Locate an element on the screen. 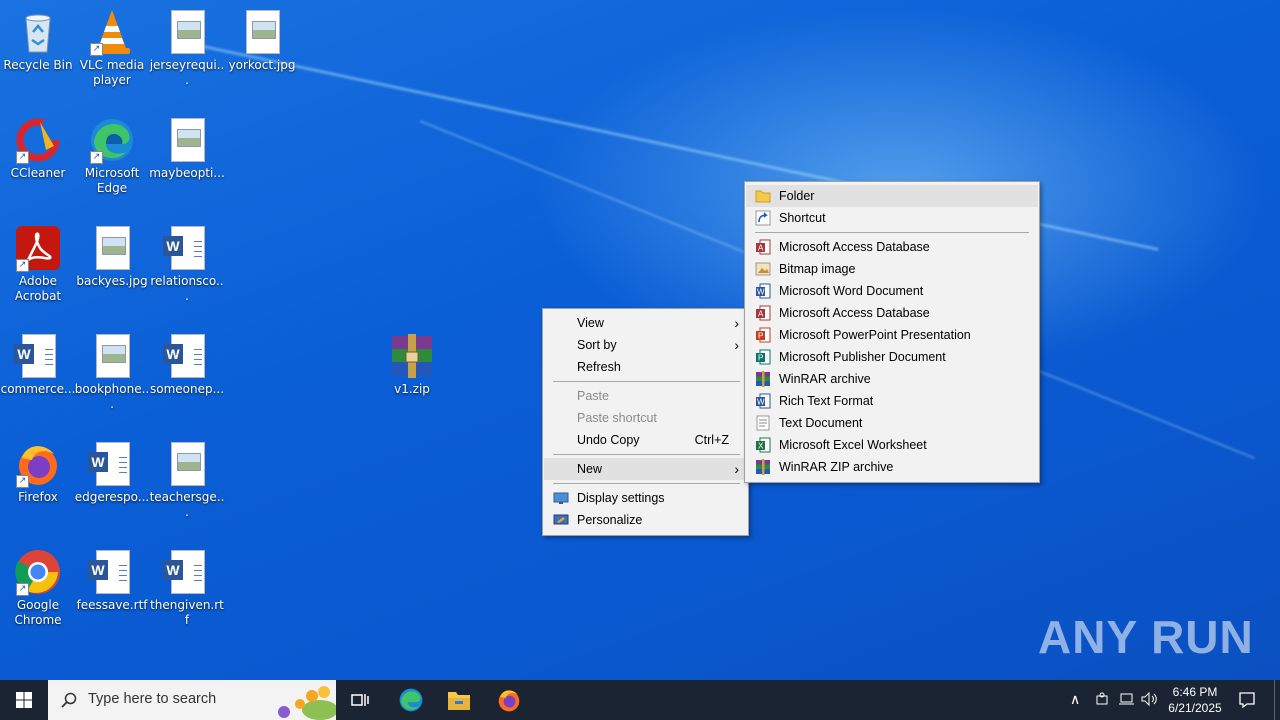 The height and width of the screenshot is (720, 1280). svg-text: A is located at coordinates (761, 314).